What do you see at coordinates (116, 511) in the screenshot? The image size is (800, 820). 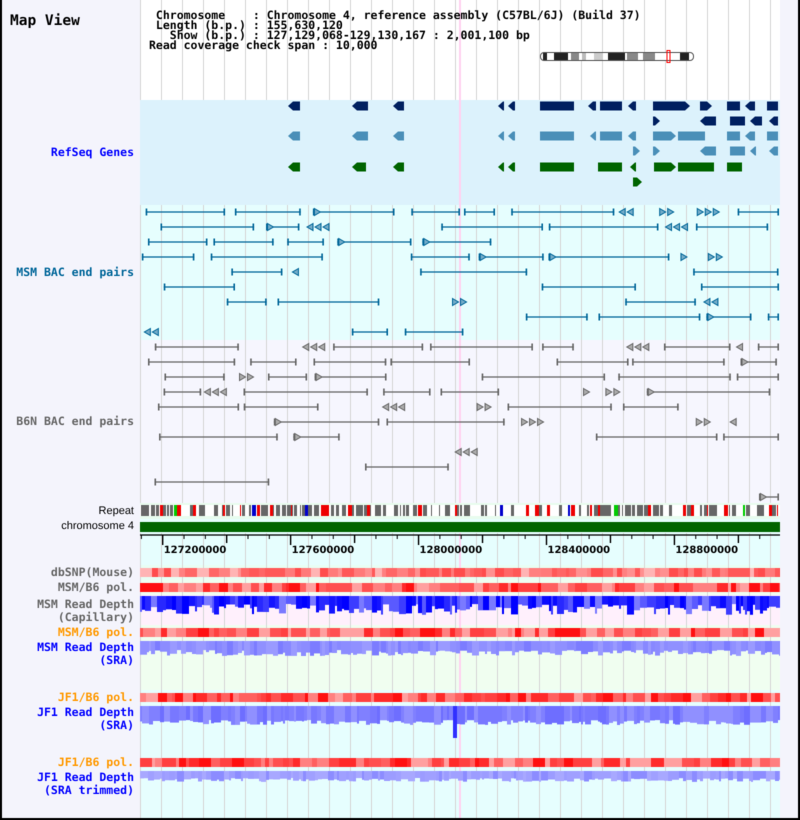 I see `track-label: Repeat` at bounding box center [116, 511].